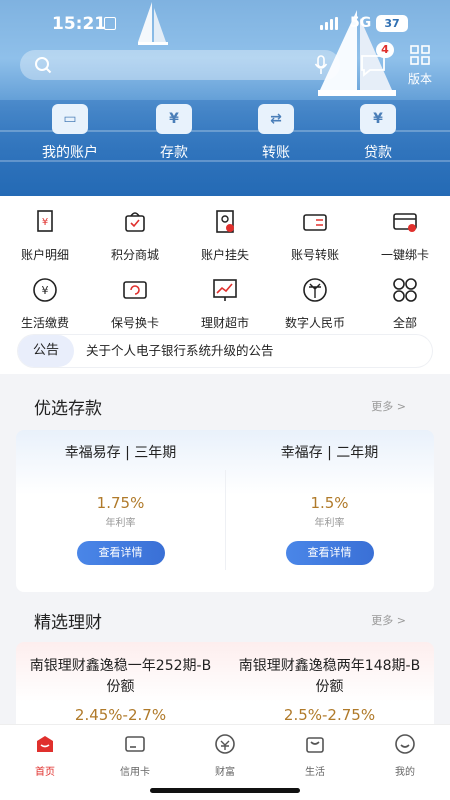 The image size is (450, 800). What do you see at coordinates (225, 755) in the screenshot?
I see `tab-wealth: 财富` at bounding box center [225, 755].